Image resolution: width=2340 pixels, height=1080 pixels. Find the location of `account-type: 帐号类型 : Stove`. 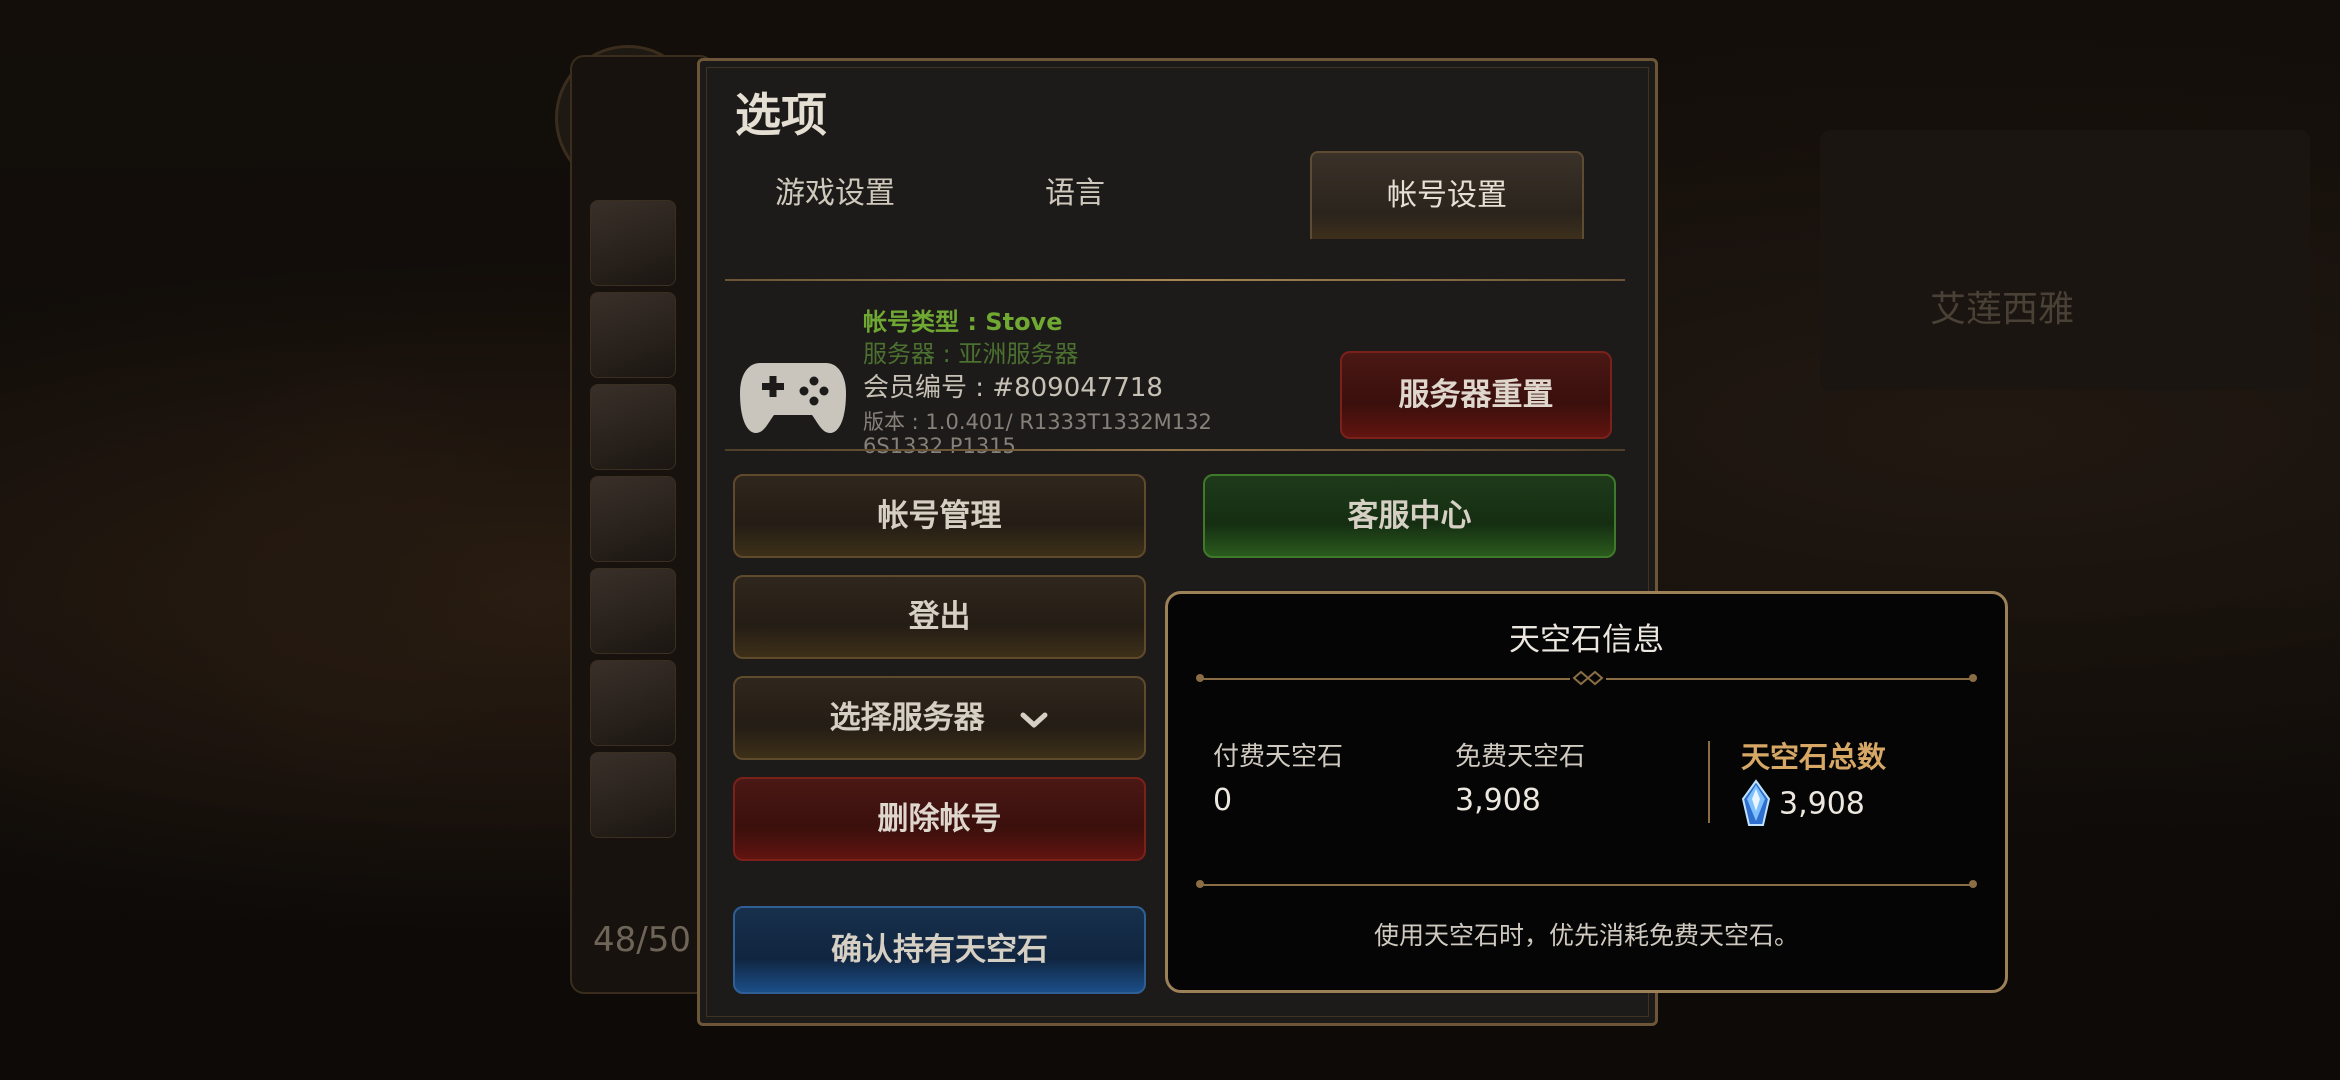

account-type: 帐号类型 : Stove is located at coordinates (963, 322).